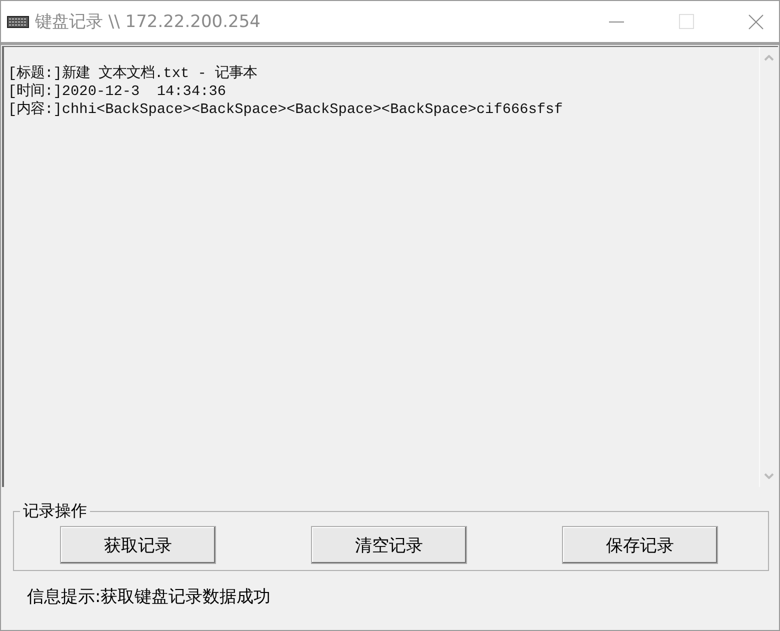 This screenshot has width=780, height=631. I want to click on status-message: 信息提示:获取键盘记录数据成功, so click(149, 597).